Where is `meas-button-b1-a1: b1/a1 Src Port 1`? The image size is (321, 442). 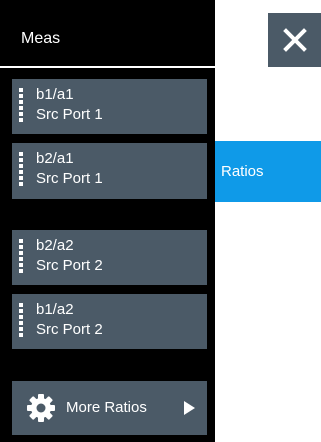 meas-button-b1-a1: b1/a1 Src Port 1 is located at coordinates (109, 106).